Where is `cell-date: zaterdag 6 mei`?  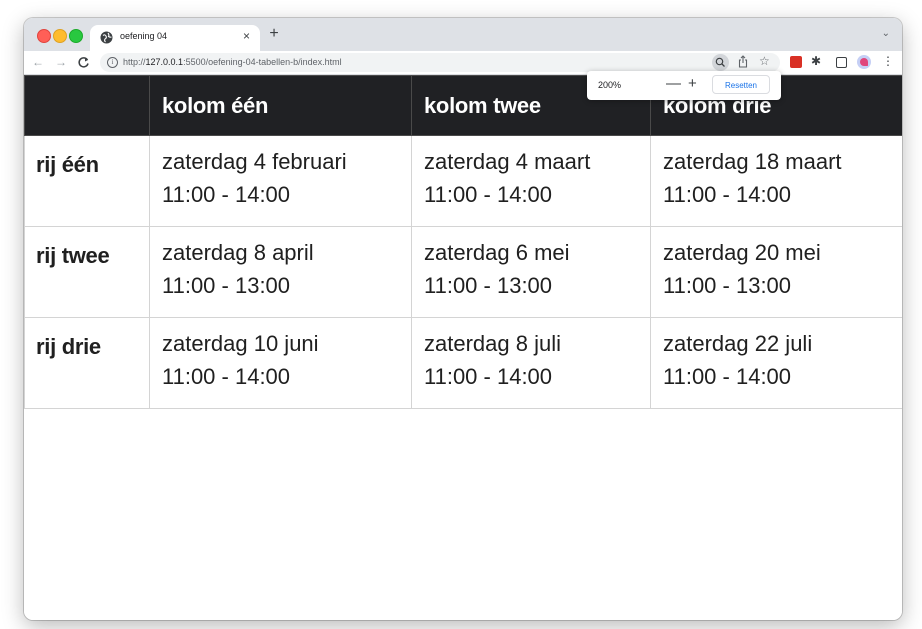 cell-date: zaterdag 6 mei is located at coordinates (497, 252).